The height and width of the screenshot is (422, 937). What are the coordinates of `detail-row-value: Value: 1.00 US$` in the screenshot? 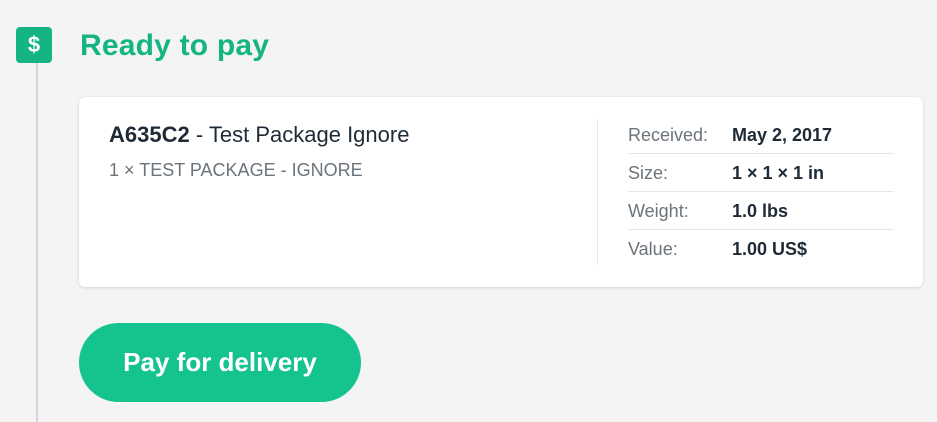 It's located at (760, 248).